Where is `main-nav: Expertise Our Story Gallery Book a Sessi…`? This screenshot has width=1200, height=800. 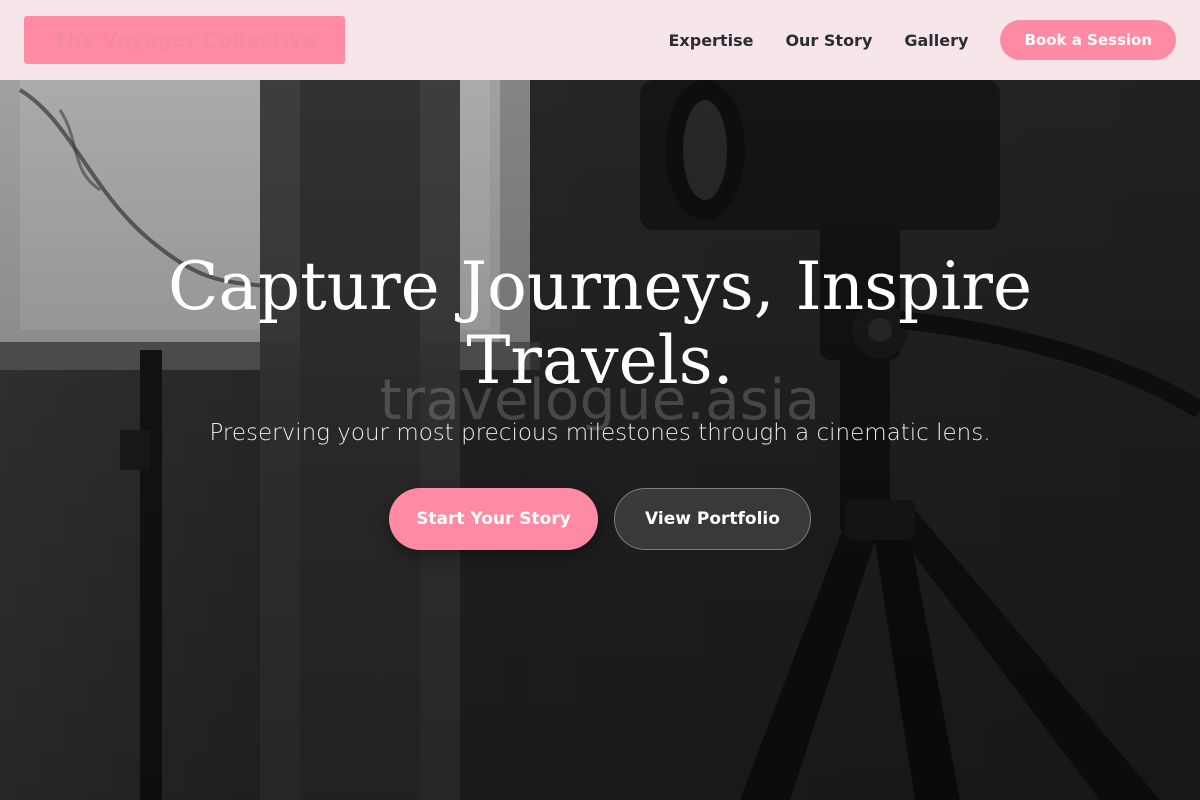
main-nav: Expertise Our Story Gallery Book a Sessi… is located at coordinates (922, 40).